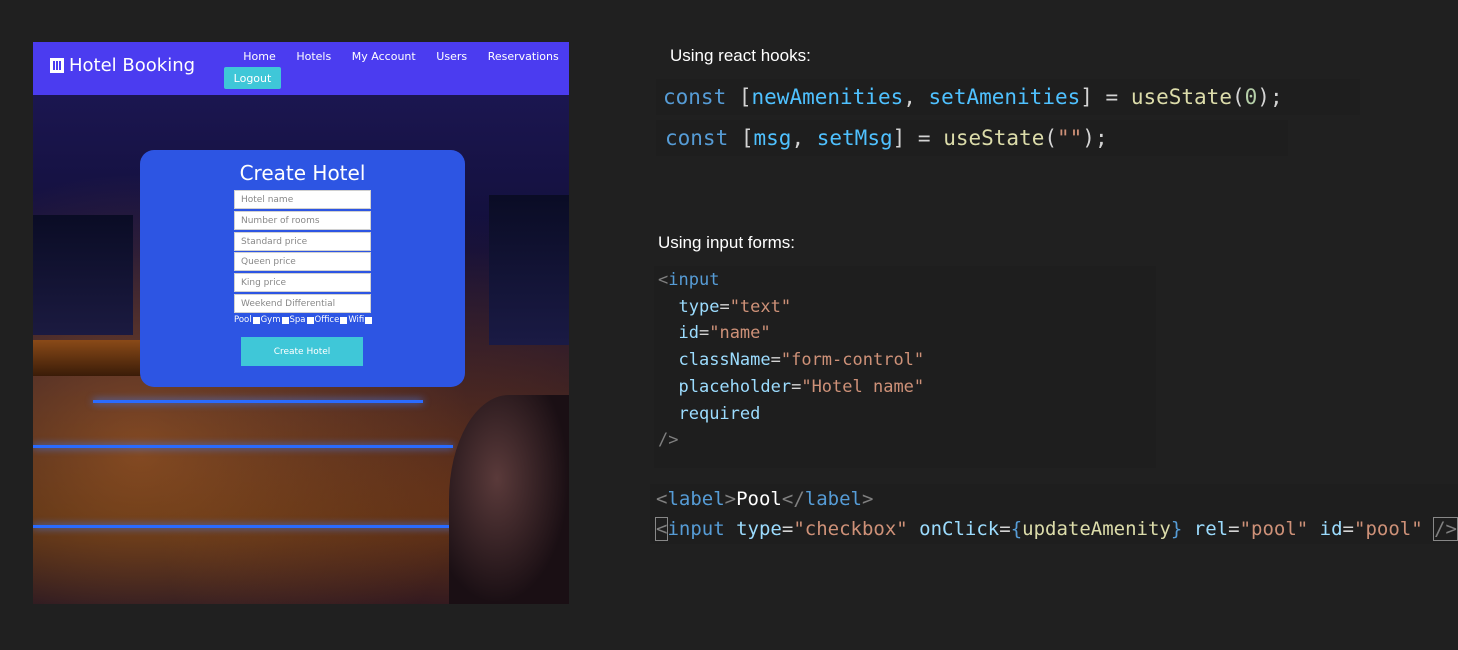 Image resolution: width=1458 pixels, height=650 pixels. Describe the element at coordinates (735, 386) in the screenshot. I see `code-token: placeholder` at that location.